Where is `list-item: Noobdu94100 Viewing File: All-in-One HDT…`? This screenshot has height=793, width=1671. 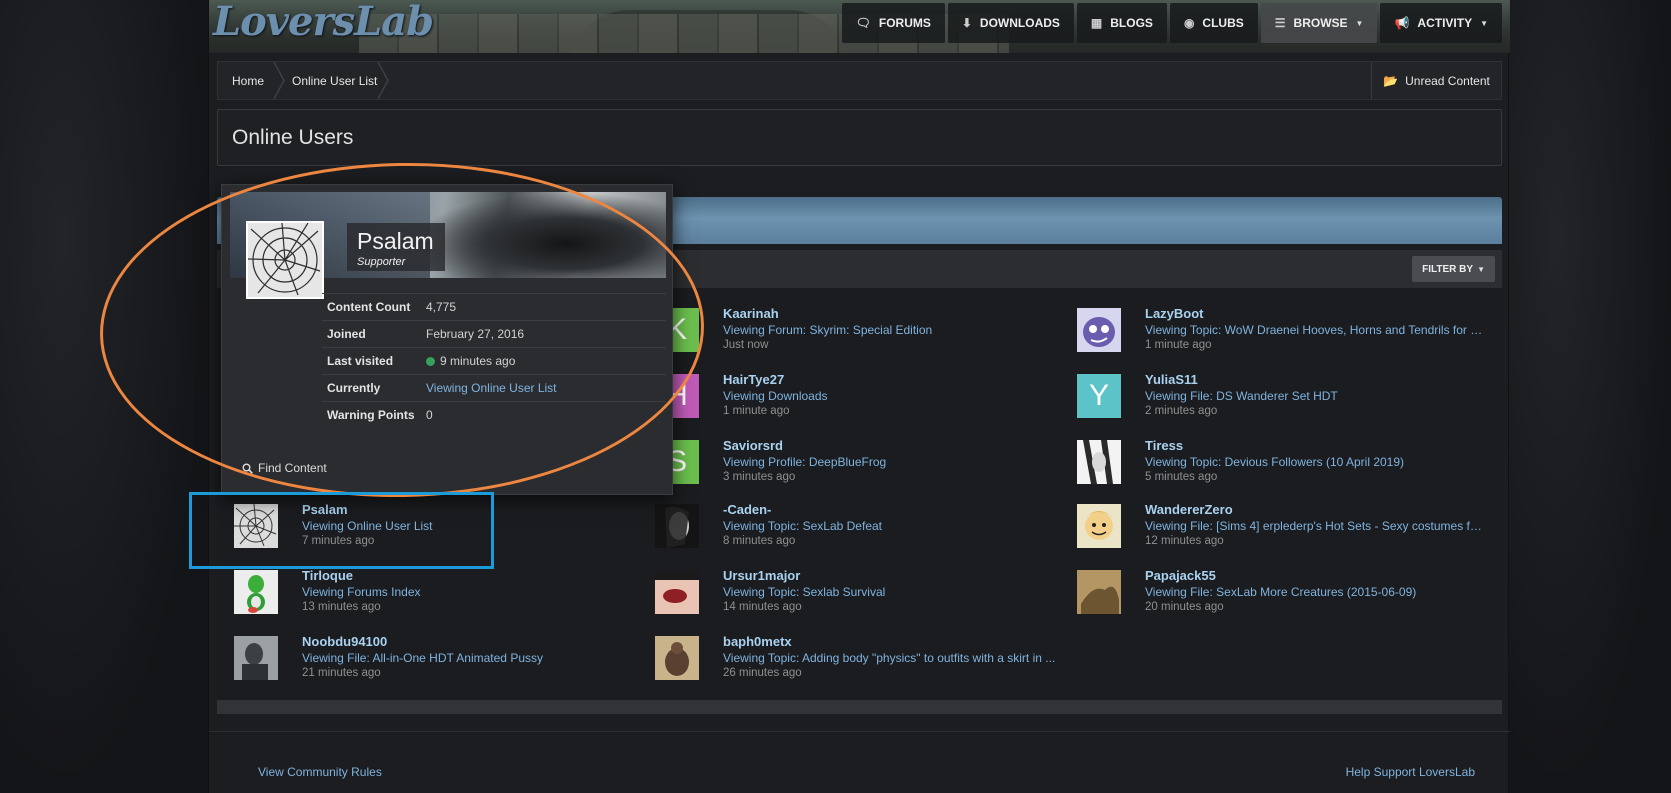
list-item: Noobdu94100 Viewing File: All-in-One HDT… is located at coordinates (439, 659).